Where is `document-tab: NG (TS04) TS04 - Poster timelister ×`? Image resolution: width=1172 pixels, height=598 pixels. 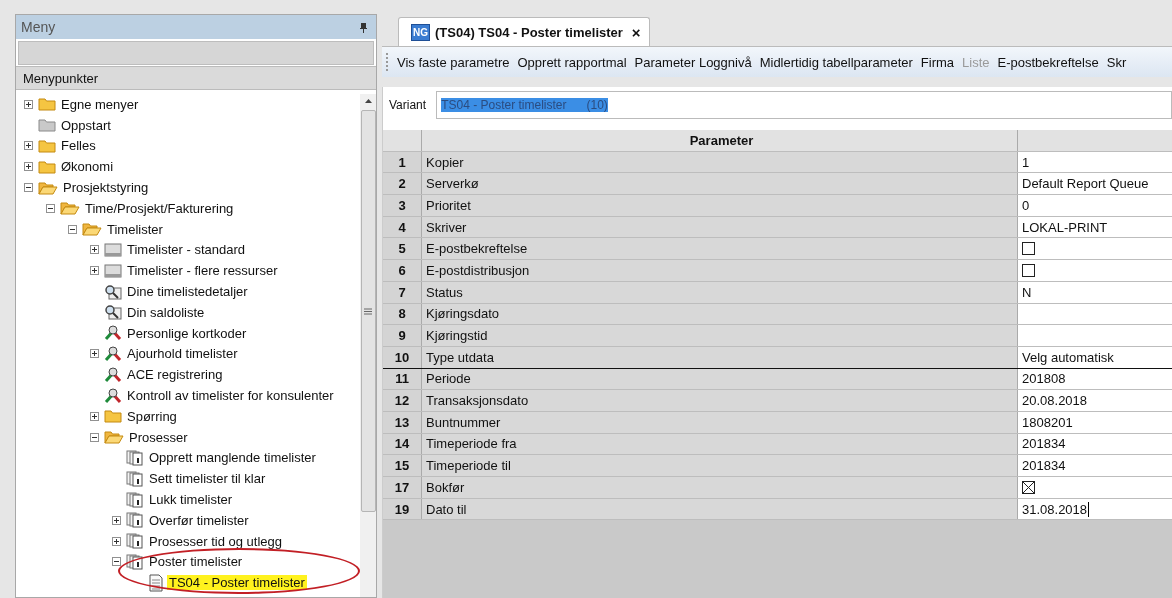 document-tab: NG (TS04) TS04 - Poster timelister × is located at coordinates (524, 31).